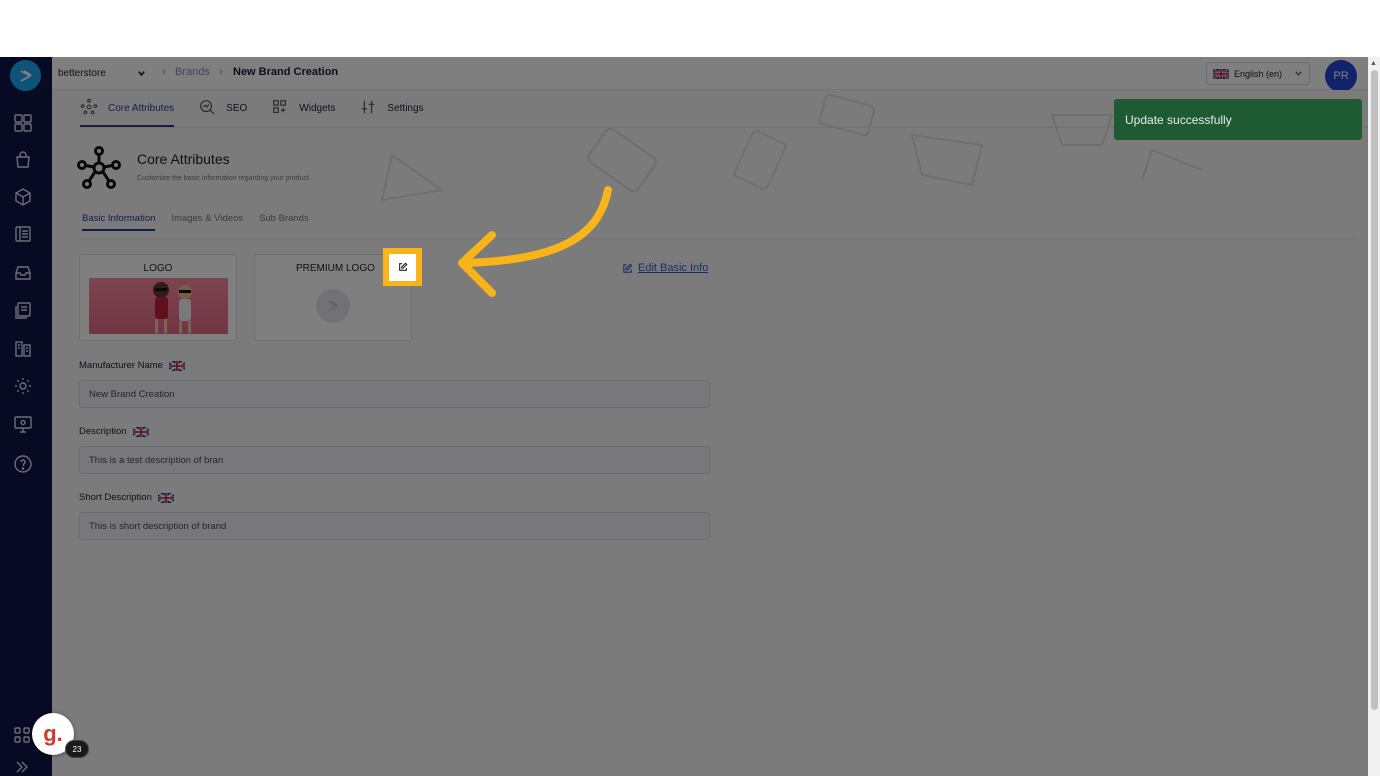 The height and width of the screenshot is (776, 1380). I want to click on description-label-text: Description, so click(103, 431).